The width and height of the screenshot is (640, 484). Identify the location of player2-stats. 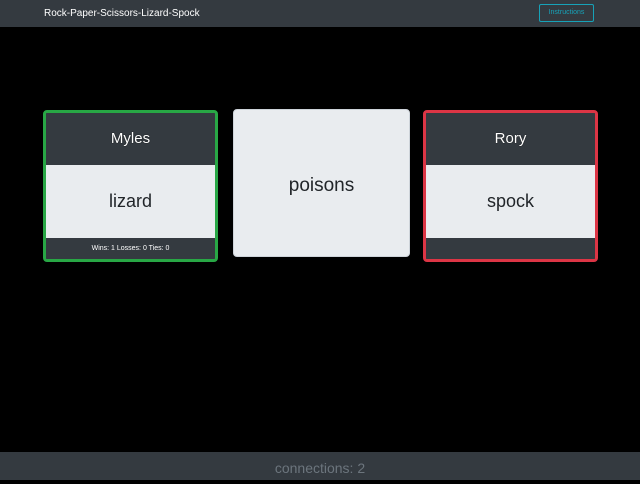
(510, 248).